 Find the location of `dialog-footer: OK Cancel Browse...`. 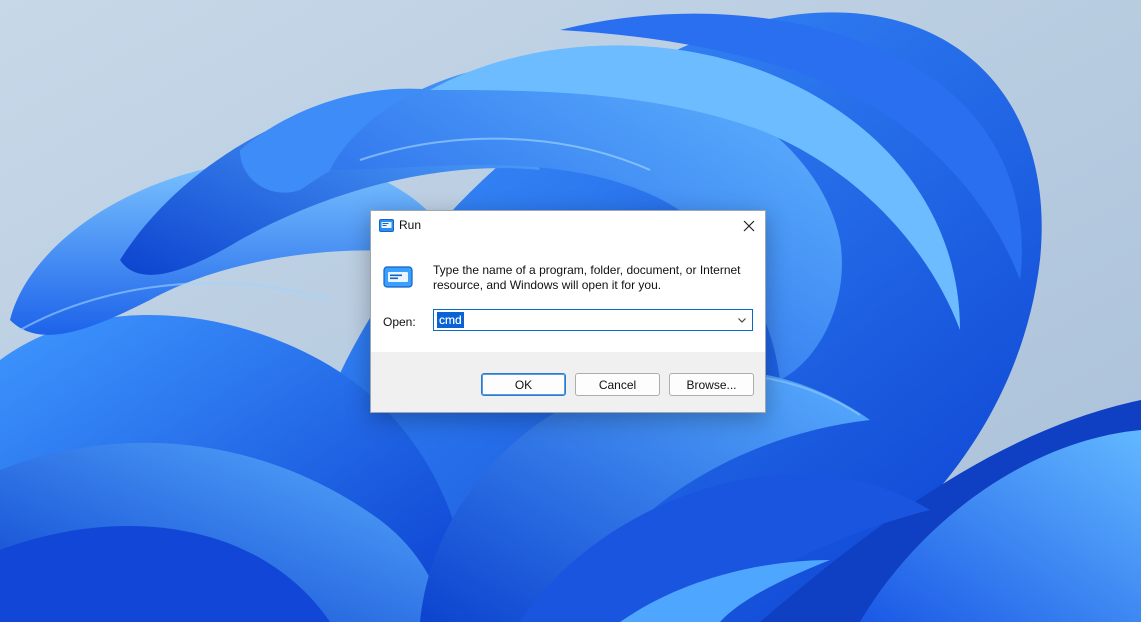

dialog-footer: OK Cancel Browse... is located at coordinates (568, 382).